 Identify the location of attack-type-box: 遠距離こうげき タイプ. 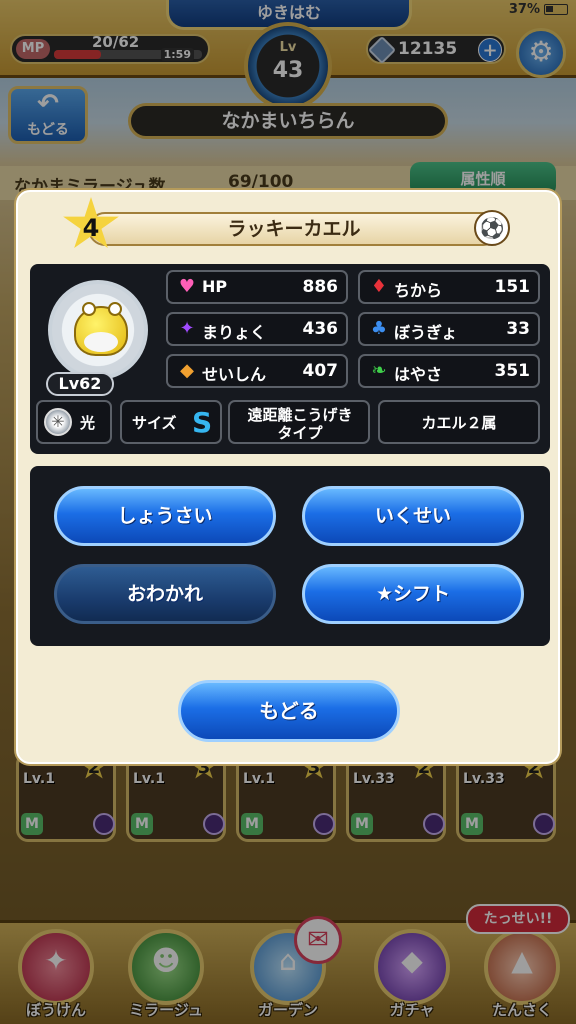
(299, 422).